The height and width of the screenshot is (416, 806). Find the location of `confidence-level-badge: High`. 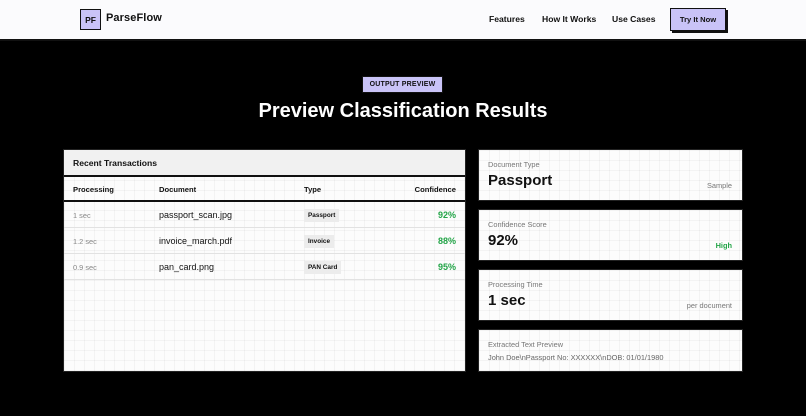

confidence-level-badge: High is located at coordinates (723, 245).